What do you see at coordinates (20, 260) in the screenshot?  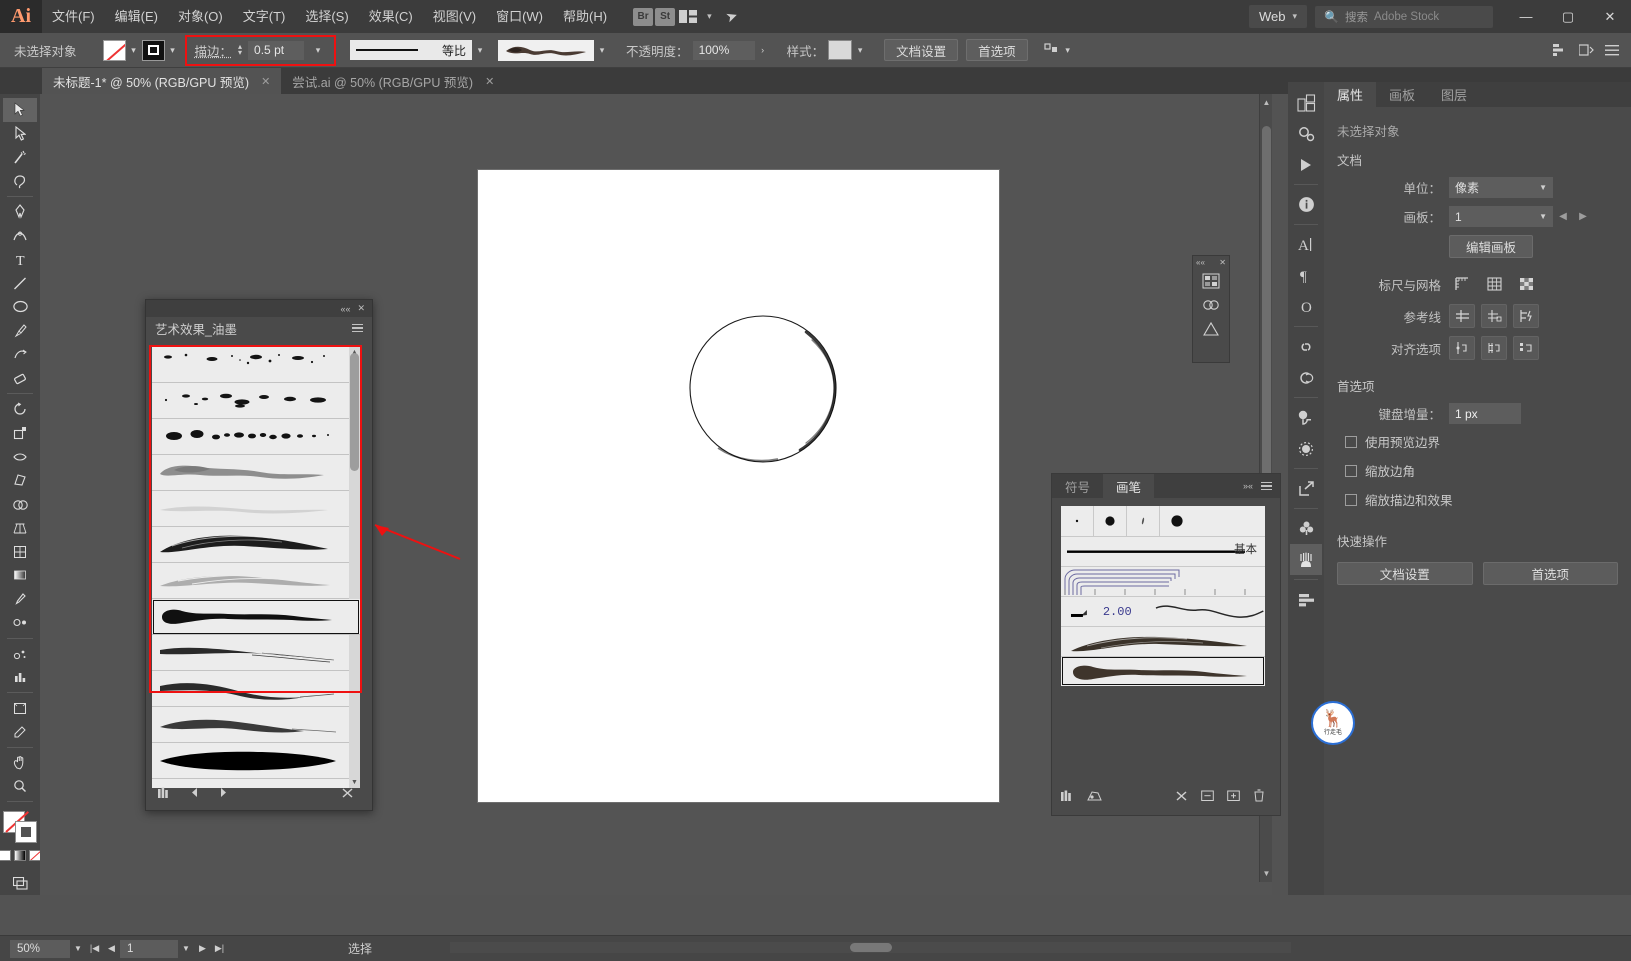 I see `type-tool: T` at bounding box center [20, 260].